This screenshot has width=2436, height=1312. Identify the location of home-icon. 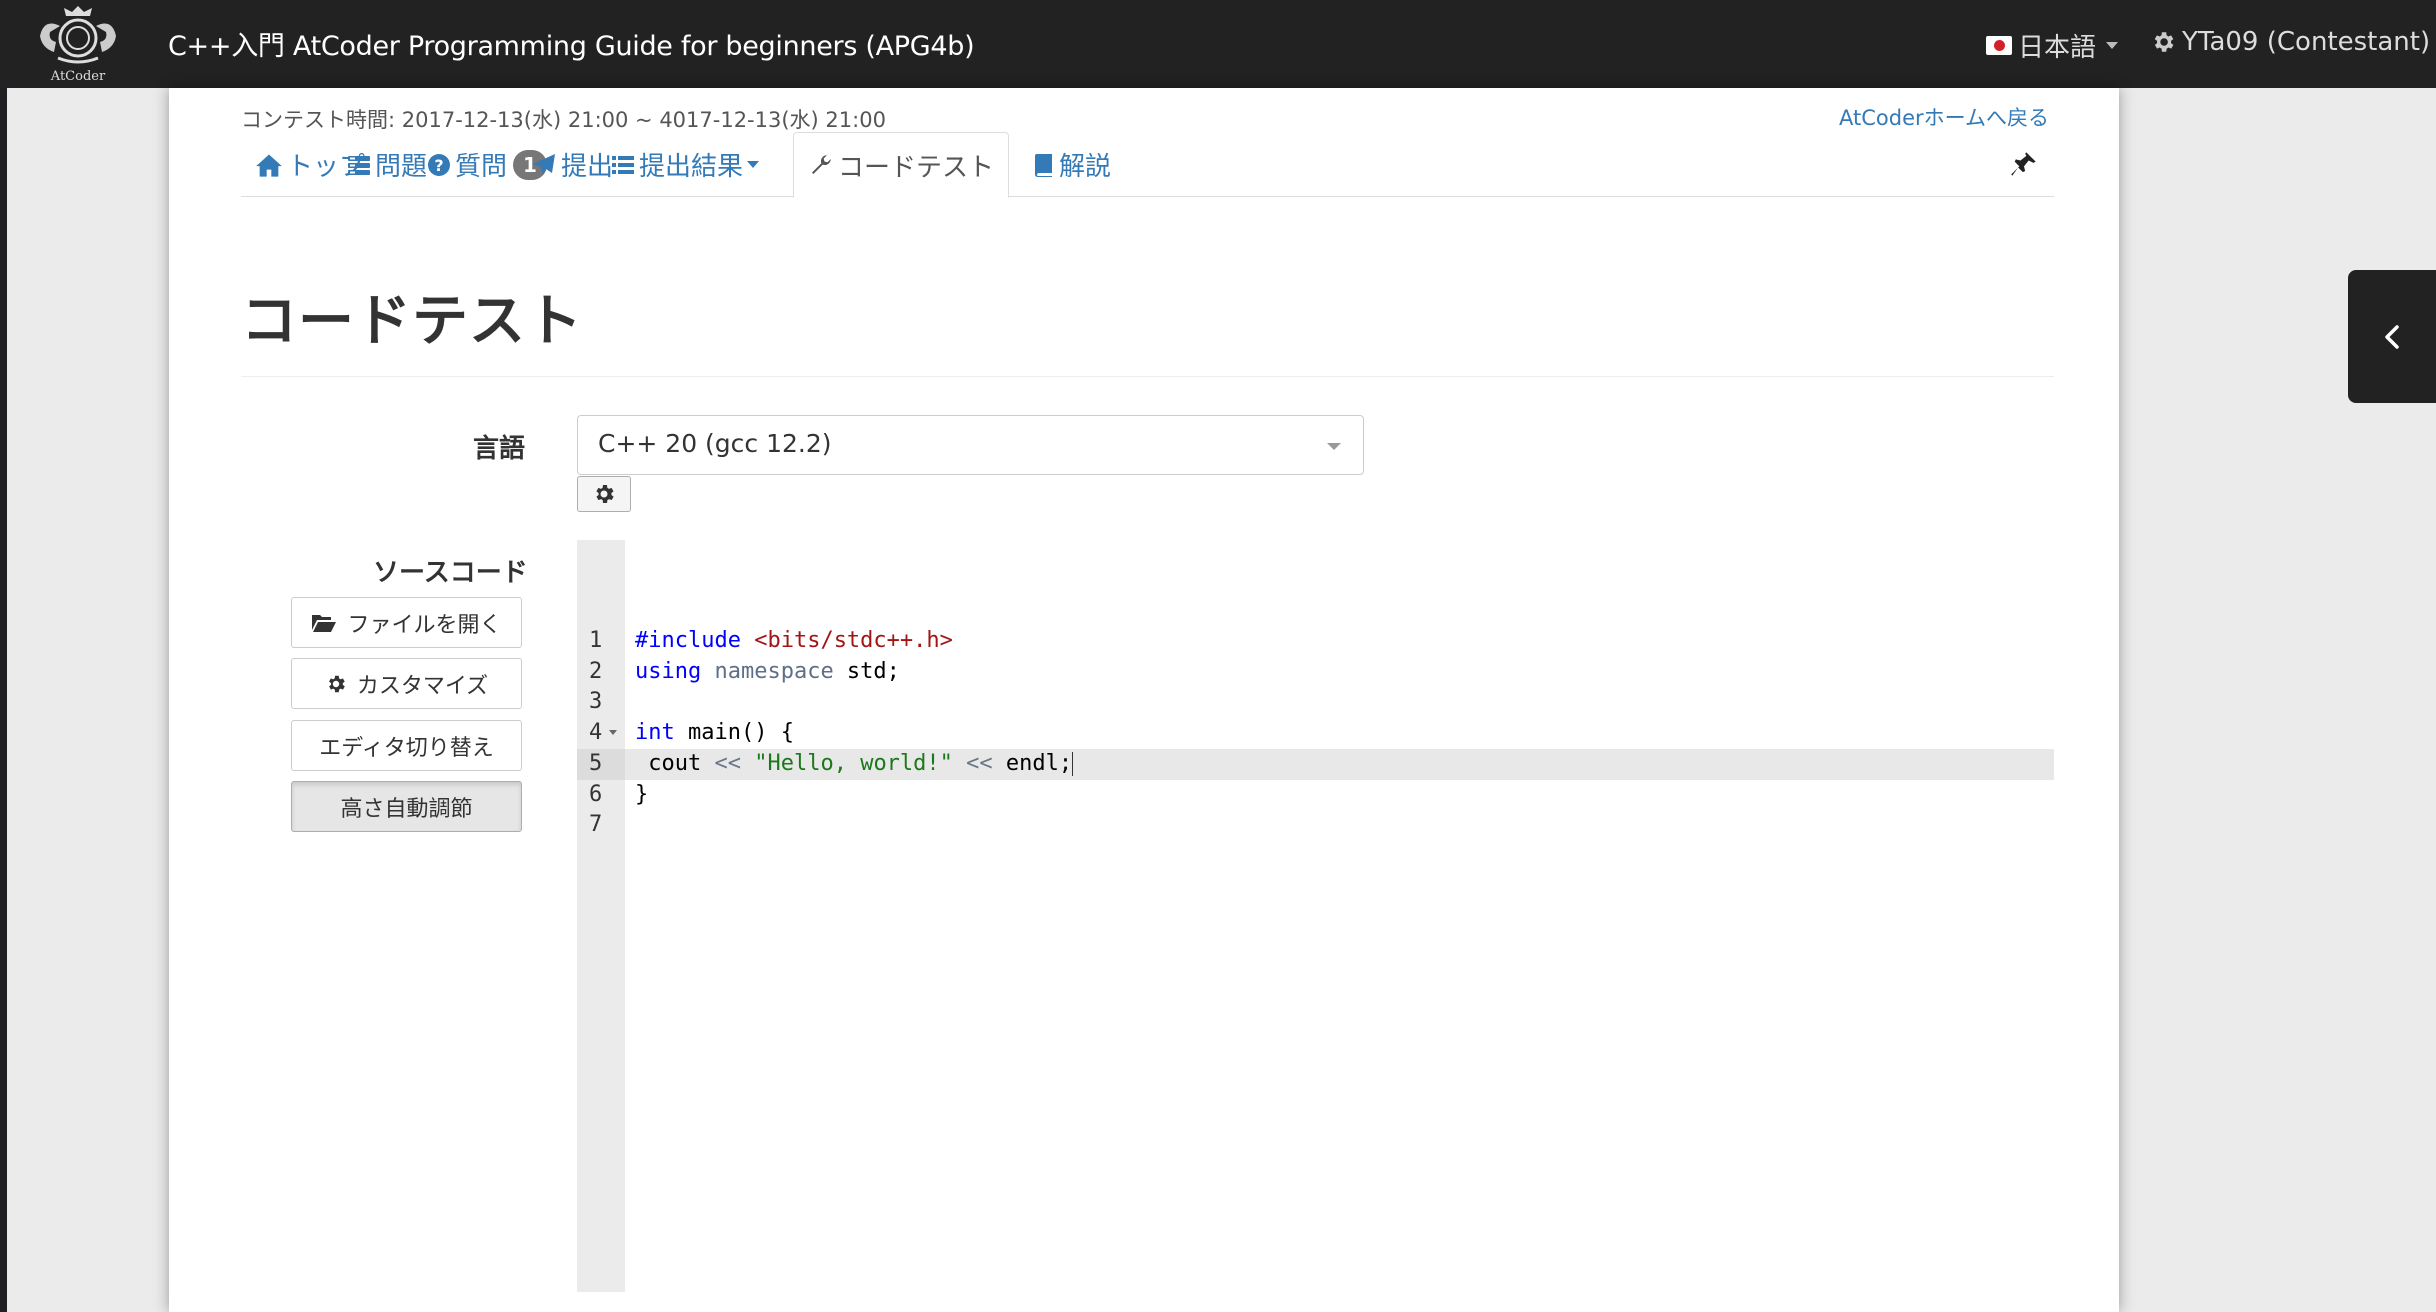
(269, 165).